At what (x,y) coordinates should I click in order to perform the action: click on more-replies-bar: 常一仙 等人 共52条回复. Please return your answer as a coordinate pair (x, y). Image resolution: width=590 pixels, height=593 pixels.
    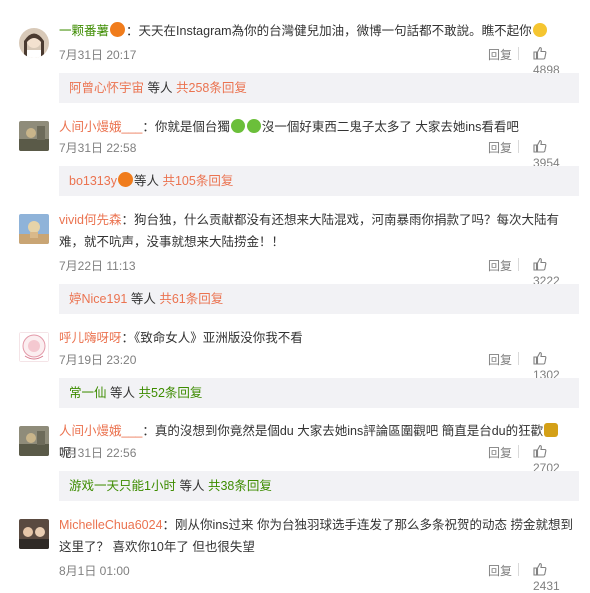
    Looking at the image, I should click on (319, 393).